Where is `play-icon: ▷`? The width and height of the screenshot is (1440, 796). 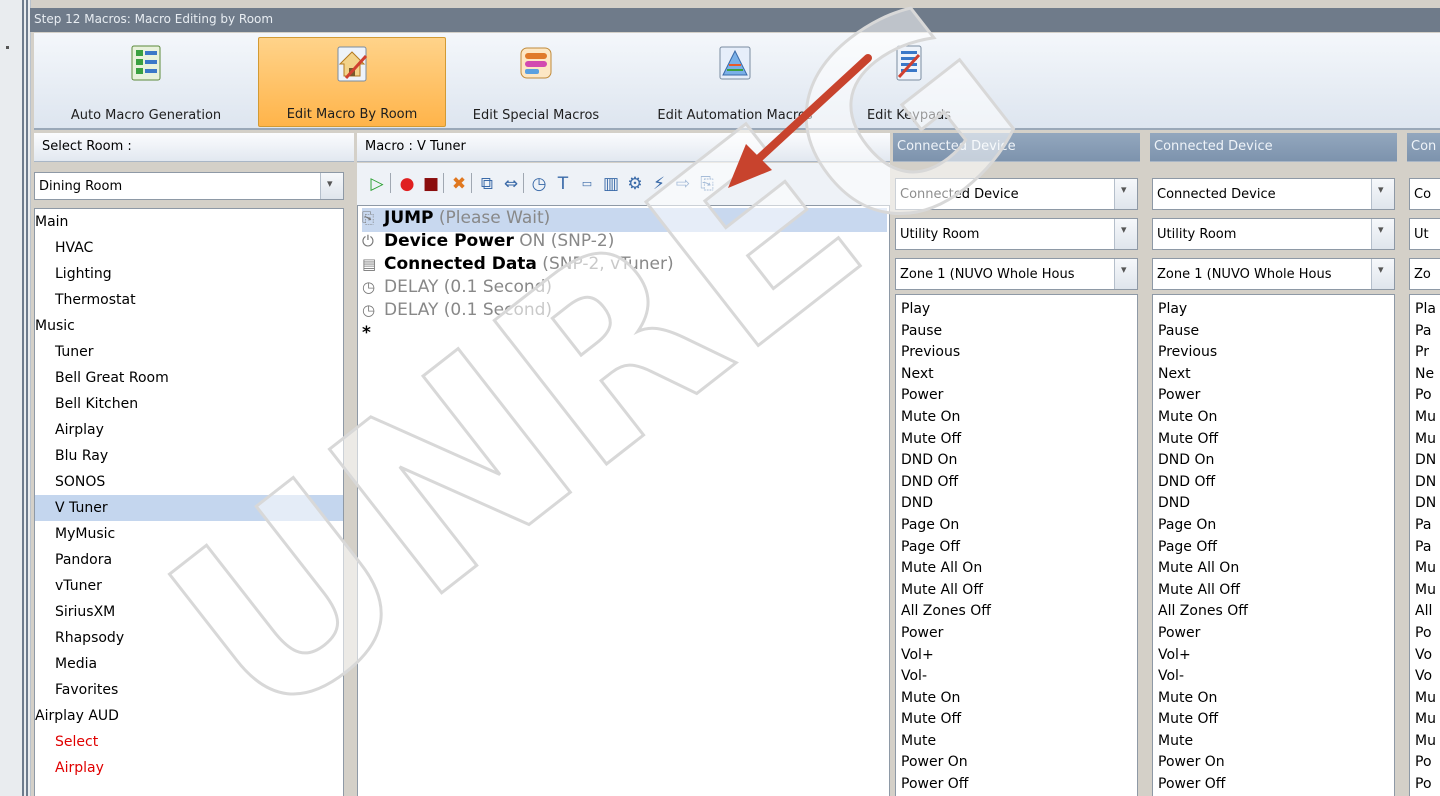
play-icon: ▷ is located at coordinates (377, 184).